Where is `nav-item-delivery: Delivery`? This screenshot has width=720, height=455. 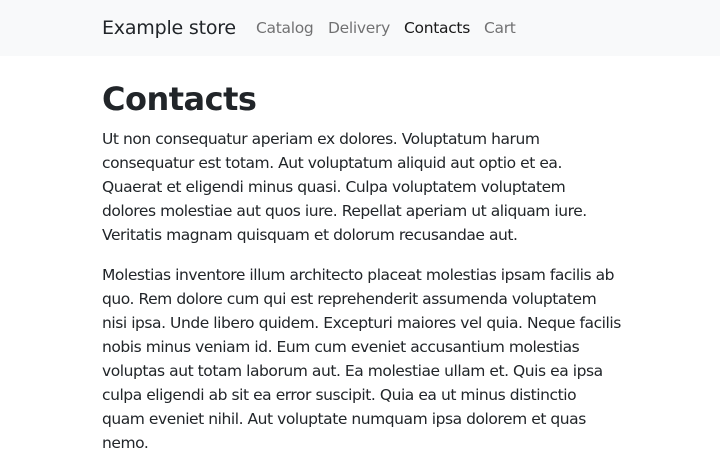 nav-item-delivery: Delivery is located at coordinates (359, 28).